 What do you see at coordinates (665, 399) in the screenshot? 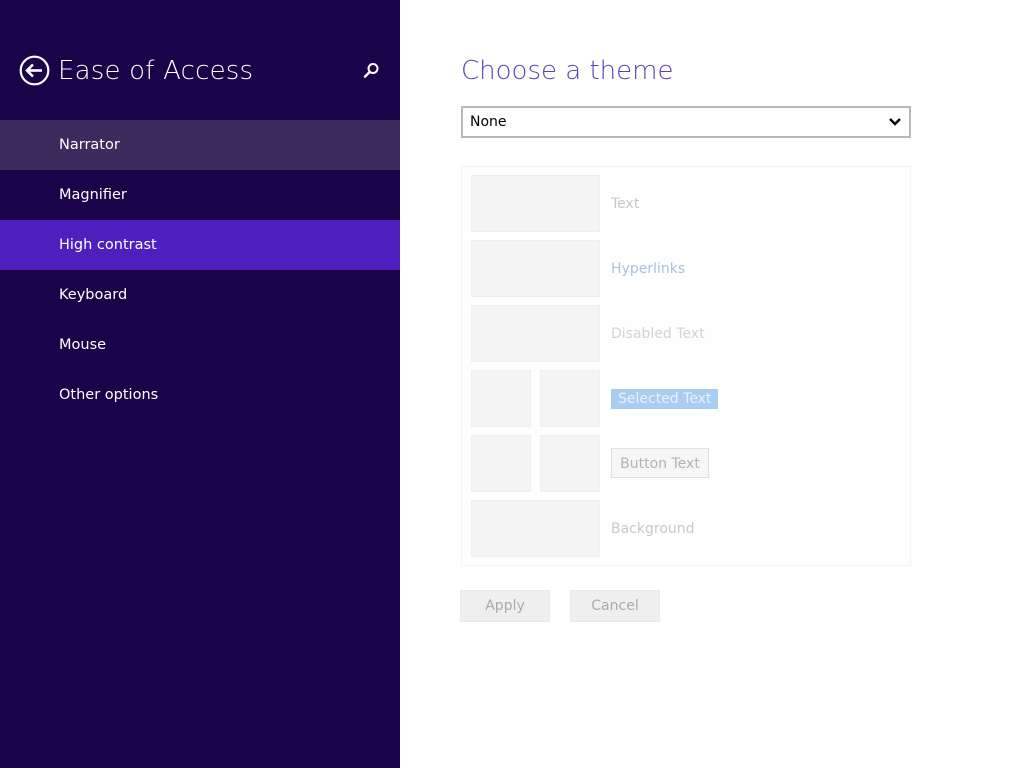
I see `selected-text-preview-label: Selected Text` at bounding box center [665, 399].